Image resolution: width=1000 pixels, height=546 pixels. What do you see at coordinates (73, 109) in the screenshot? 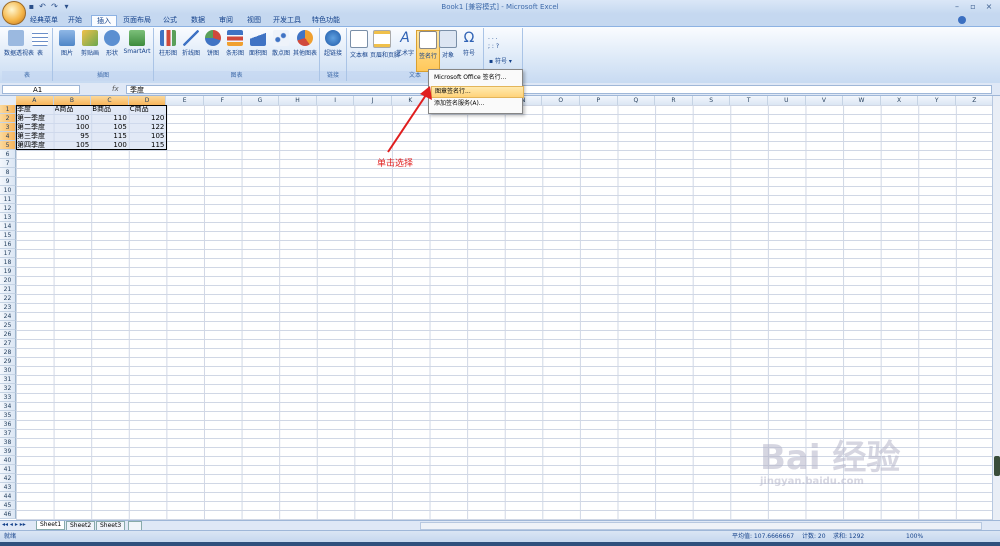
I see `table-header-cell: A商品` at bounding box center [73, 109].